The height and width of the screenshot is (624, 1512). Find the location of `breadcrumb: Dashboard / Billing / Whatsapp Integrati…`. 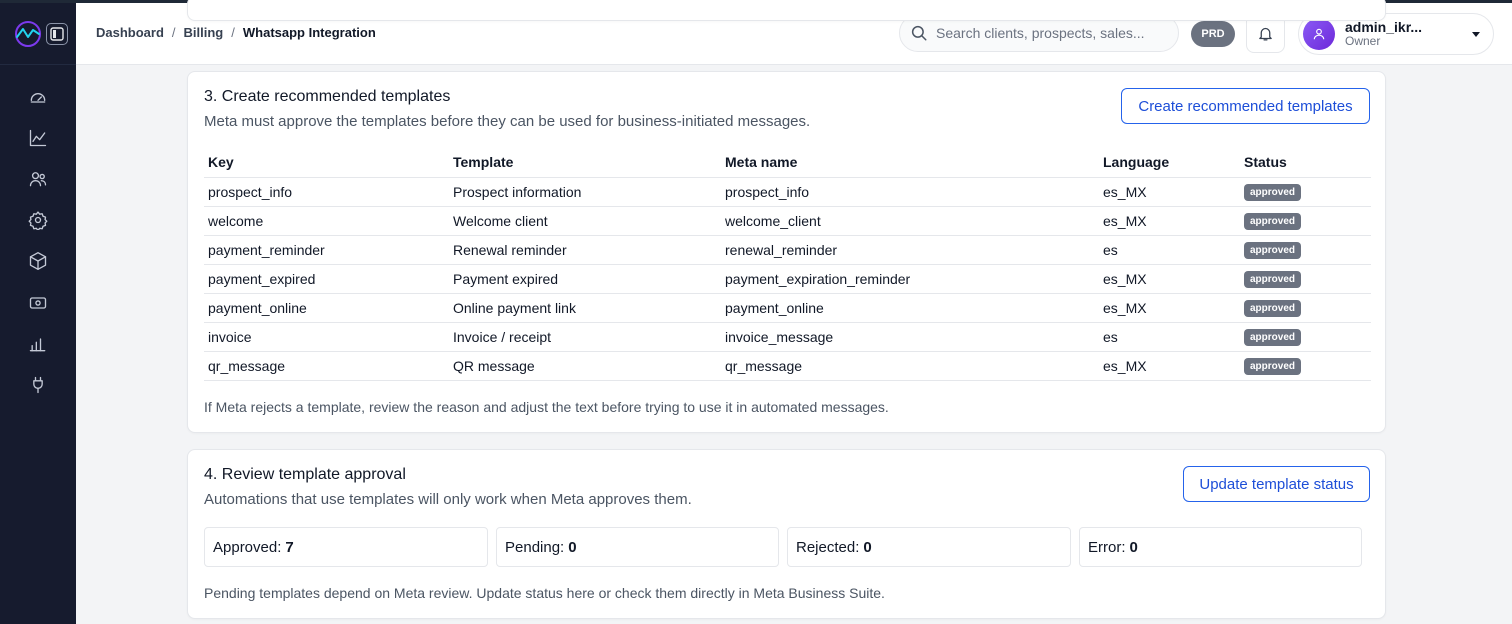

breadcrumb: Dashboard / Billing / Whatsapp Integrati… is located at coordinates (236, 32).